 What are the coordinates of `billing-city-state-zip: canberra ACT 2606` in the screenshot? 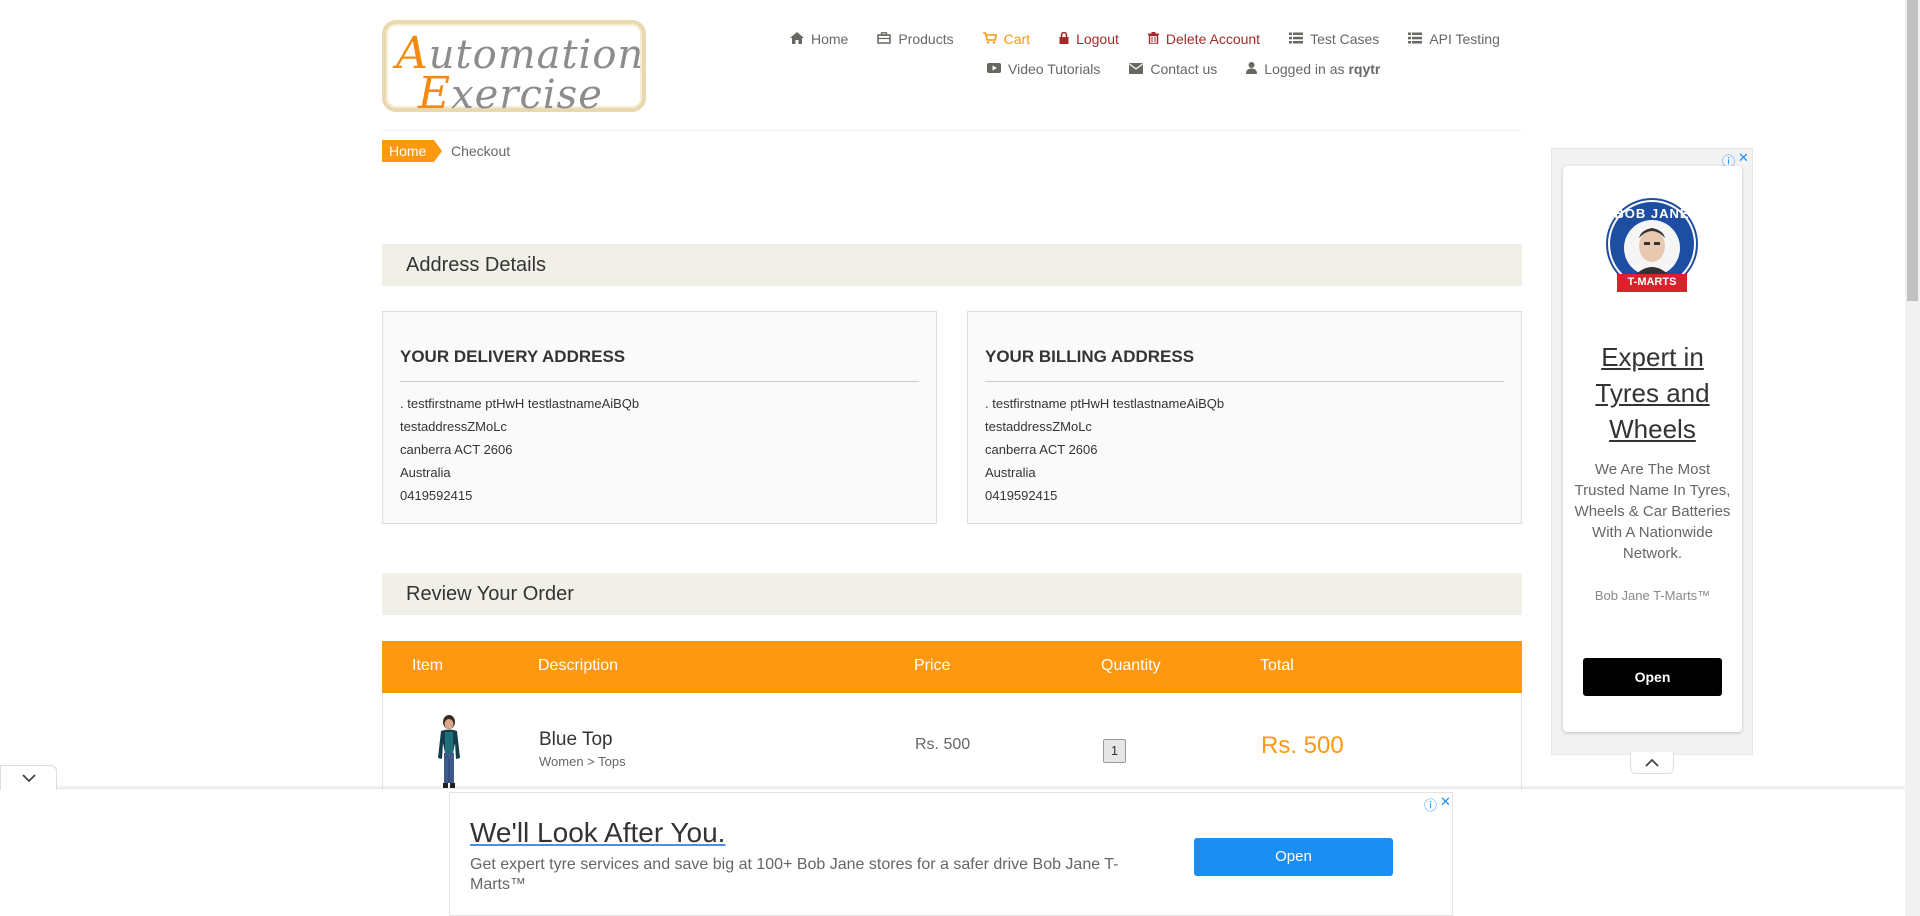 It's located at (1041, 449).